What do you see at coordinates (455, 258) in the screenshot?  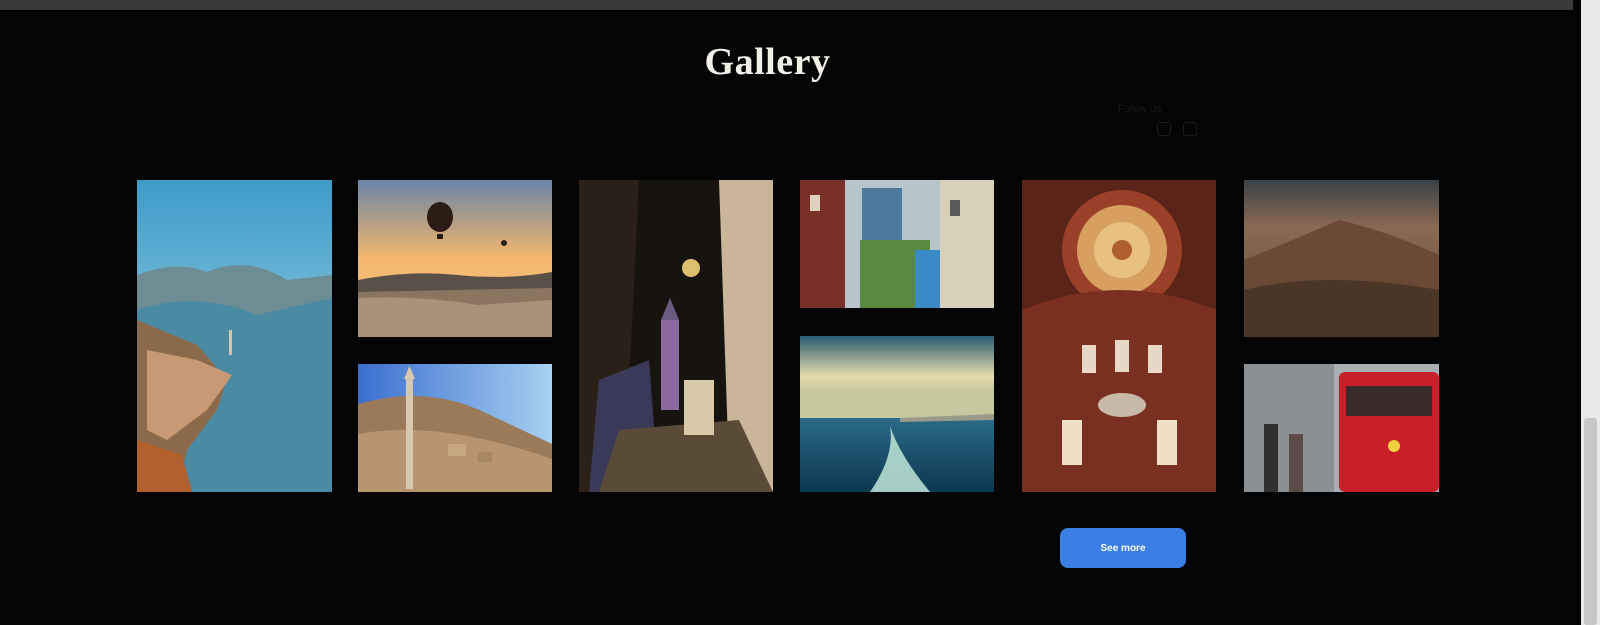 I see `gallery-image-hot-air-balloons-sunset` at bounding box center [455, 258].